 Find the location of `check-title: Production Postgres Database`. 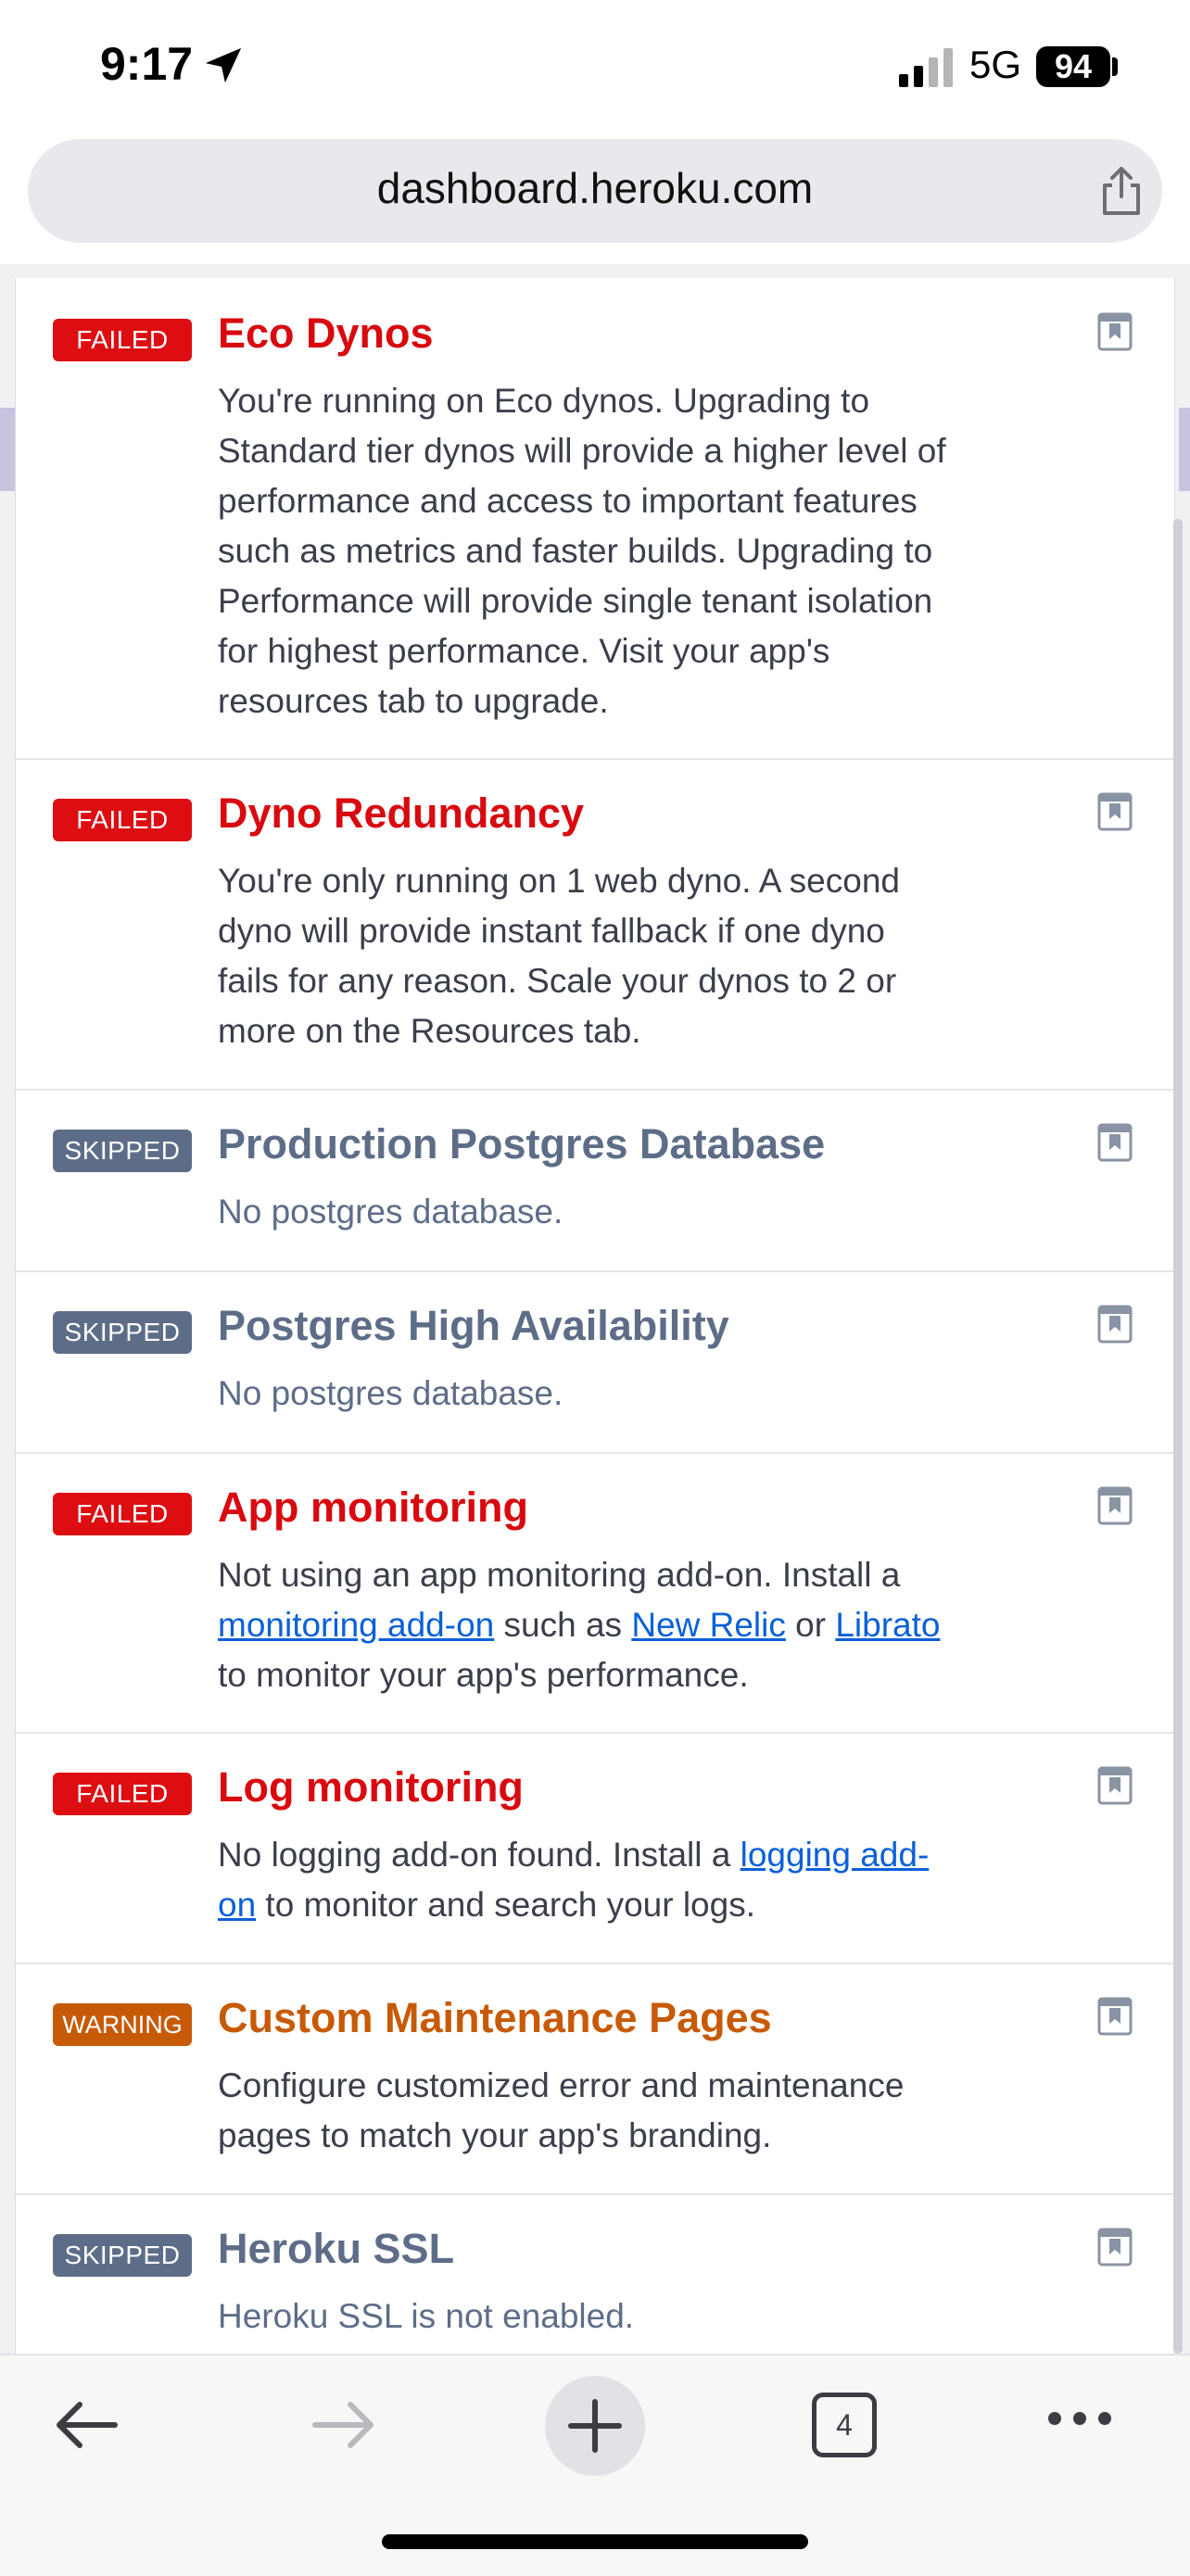

check-title: Production Postgres Database is located at coordinates (522, 1144).